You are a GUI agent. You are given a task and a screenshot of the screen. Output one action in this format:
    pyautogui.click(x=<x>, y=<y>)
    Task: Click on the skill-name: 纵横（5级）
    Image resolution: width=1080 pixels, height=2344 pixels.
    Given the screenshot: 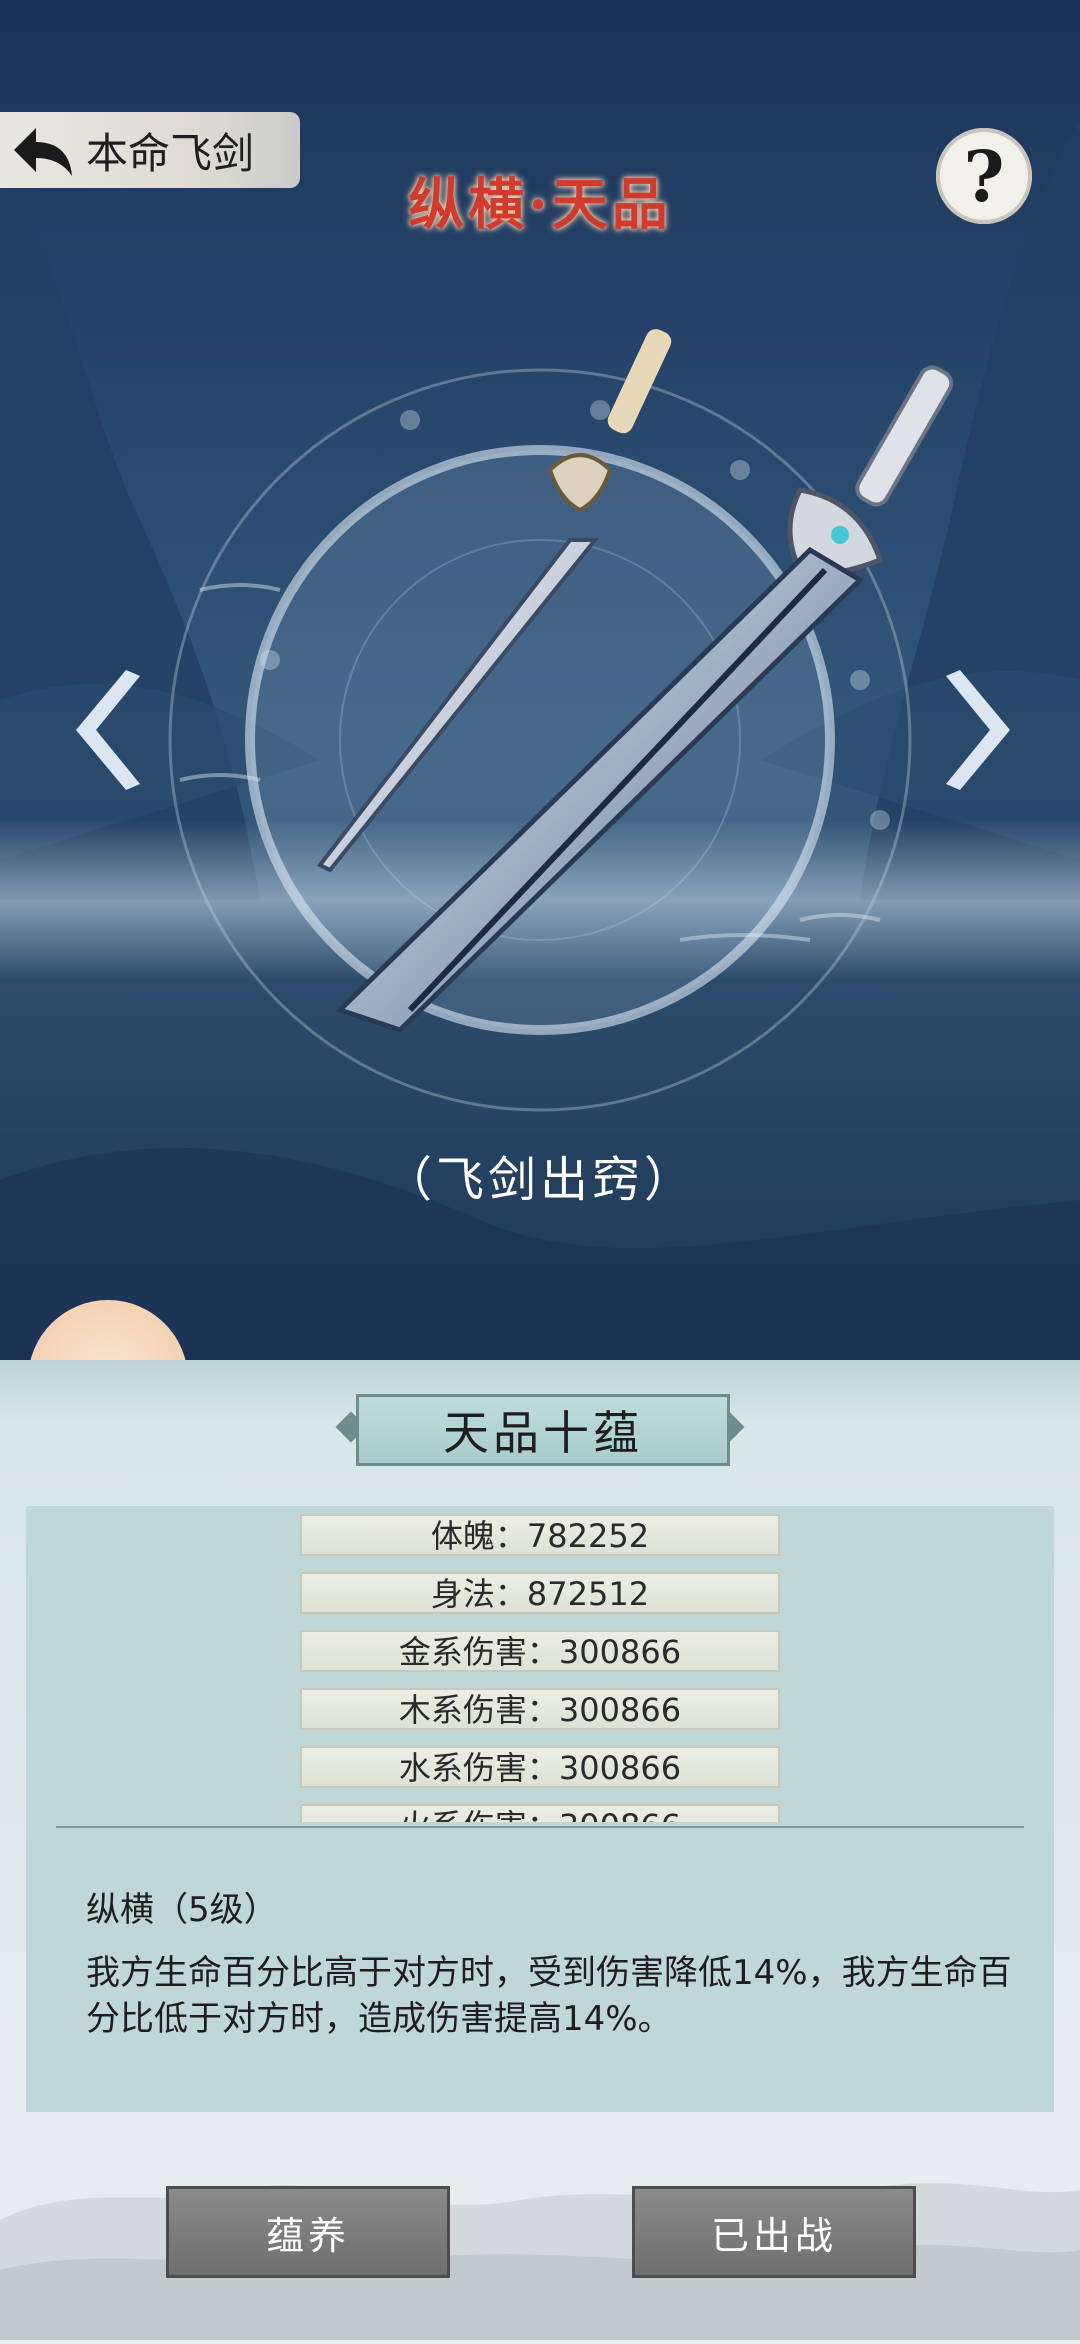 What is the action you would take?
    pyautogui.click(x=182, y=1910)
    